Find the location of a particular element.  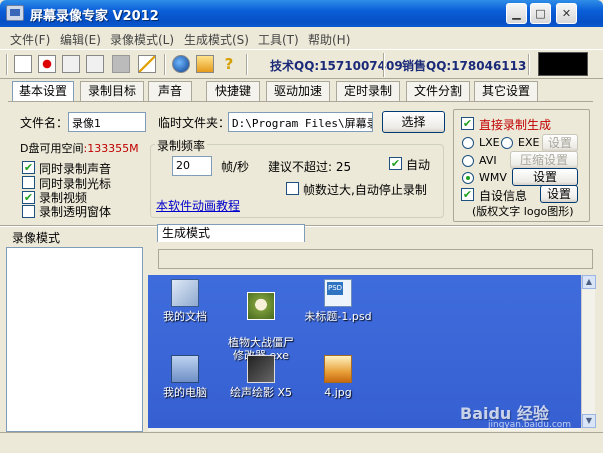

format-lxe-label: LXE is located at coordinates (489, 142).